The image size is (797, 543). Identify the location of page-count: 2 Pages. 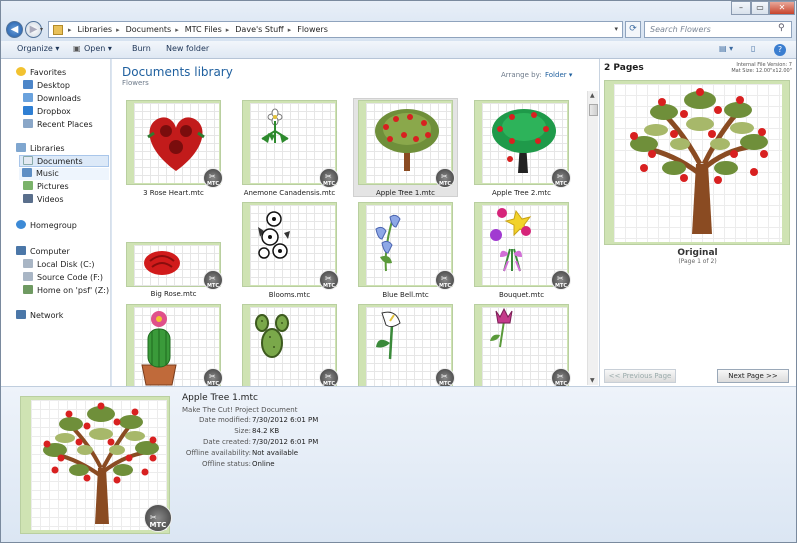
(624, 68).